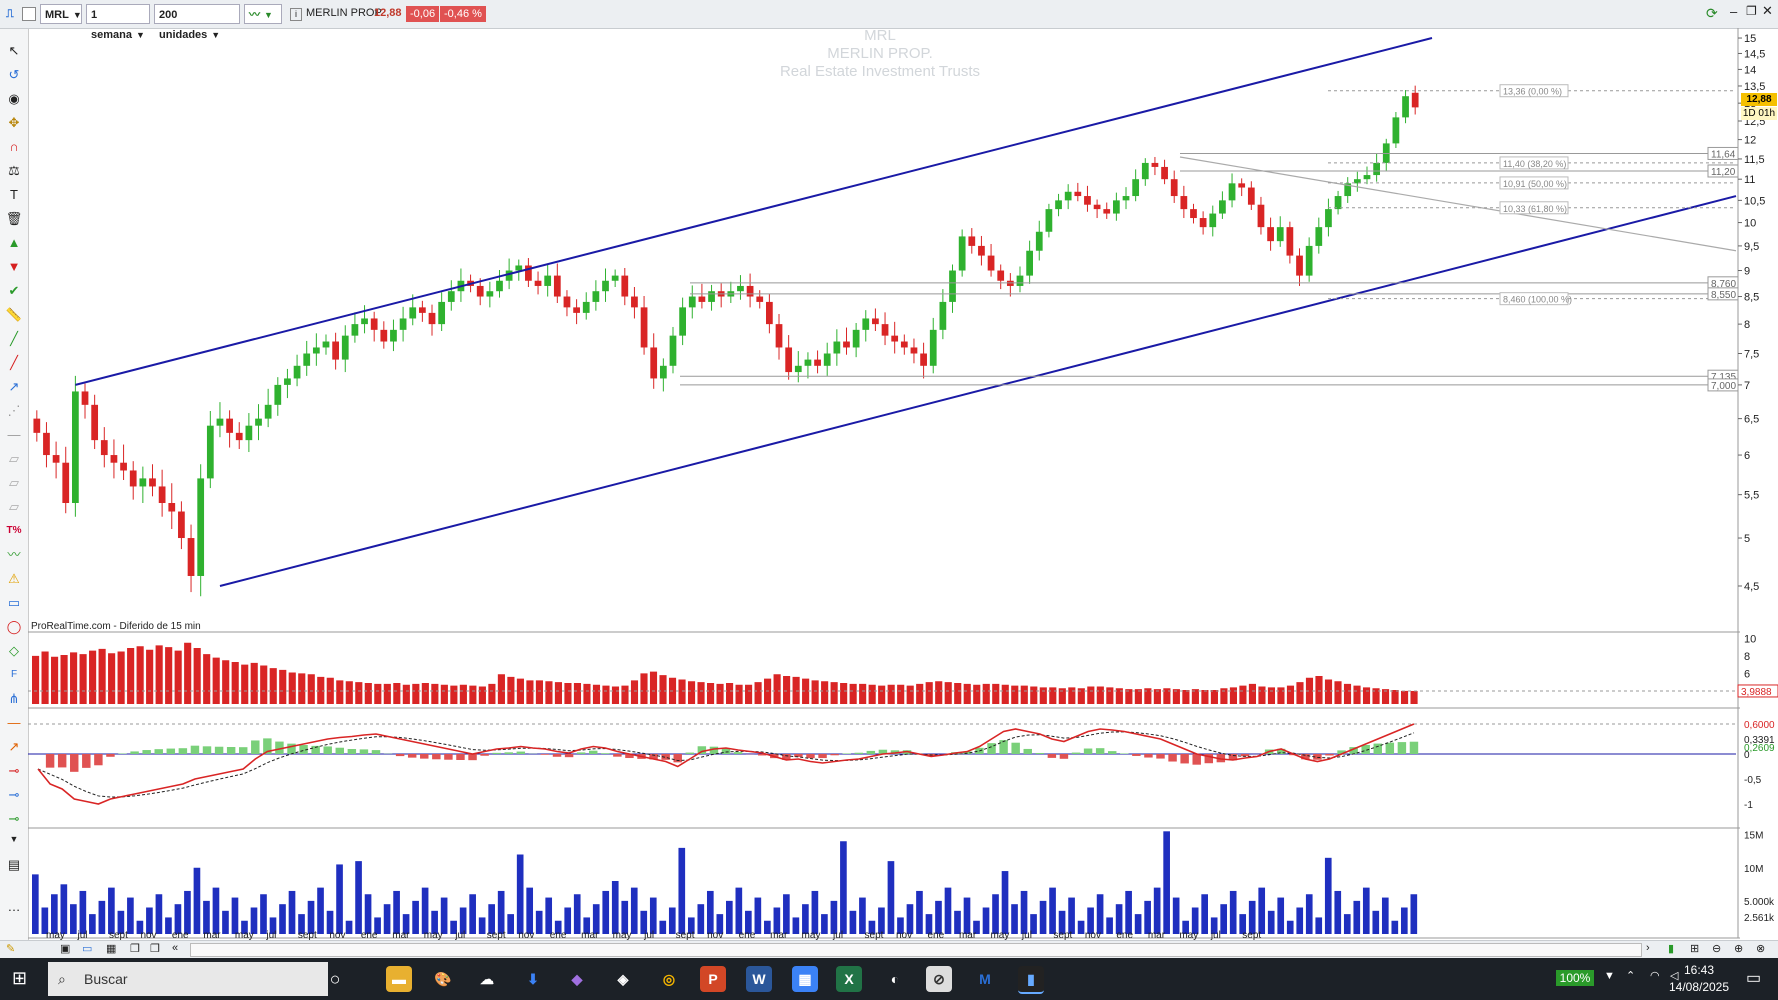 The height and width of the screenshot is (1000, 1778). What do you see at coordinates (916, 950) in the screenshot?
I see `horizontal-scrollbar` at bounding box center [916, 950].